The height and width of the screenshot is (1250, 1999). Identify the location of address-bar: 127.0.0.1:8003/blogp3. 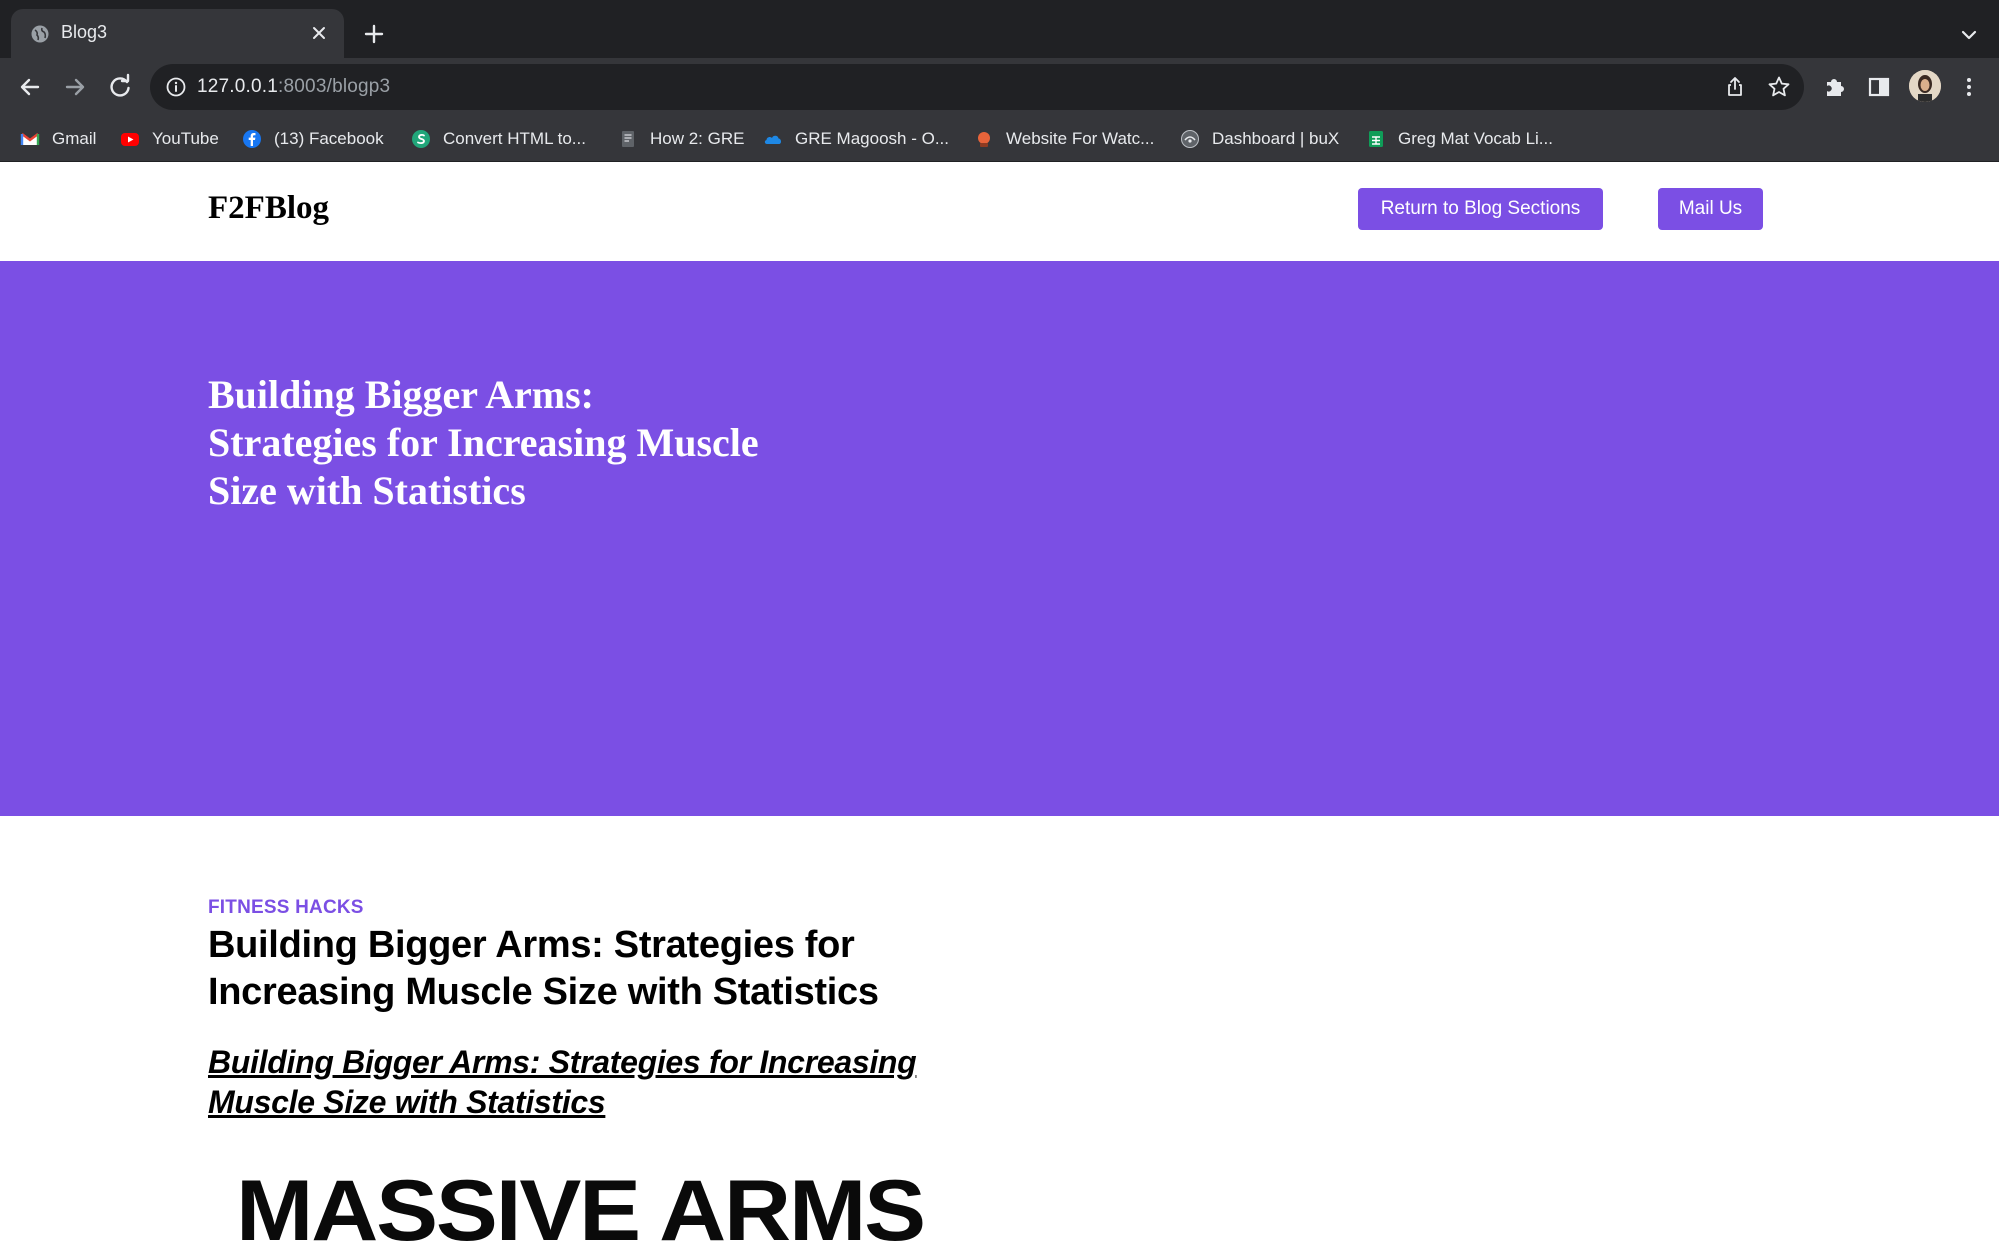
(977, 87).